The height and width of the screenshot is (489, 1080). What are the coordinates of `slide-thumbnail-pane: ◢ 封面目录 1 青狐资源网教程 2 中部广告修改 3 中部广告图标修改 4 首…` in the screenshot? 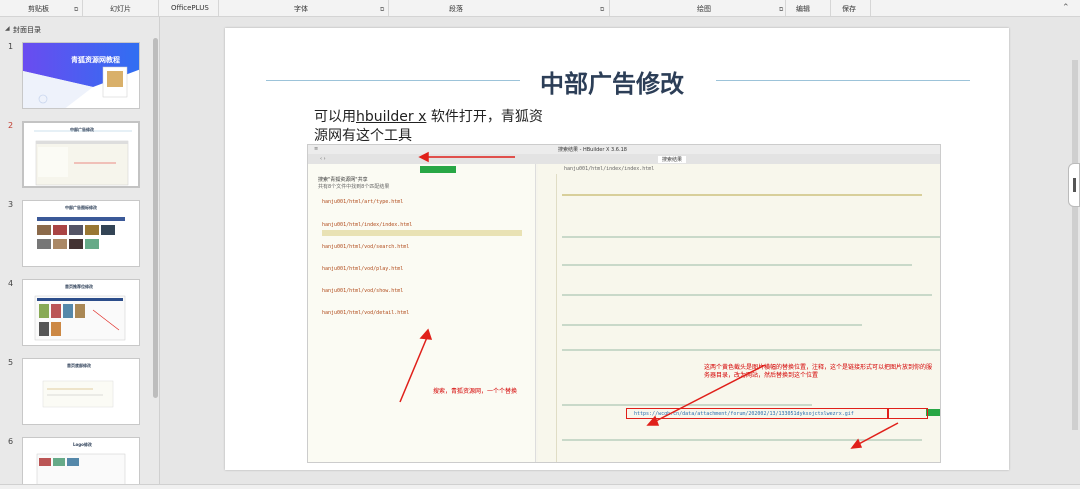 It's located at (80, 250).